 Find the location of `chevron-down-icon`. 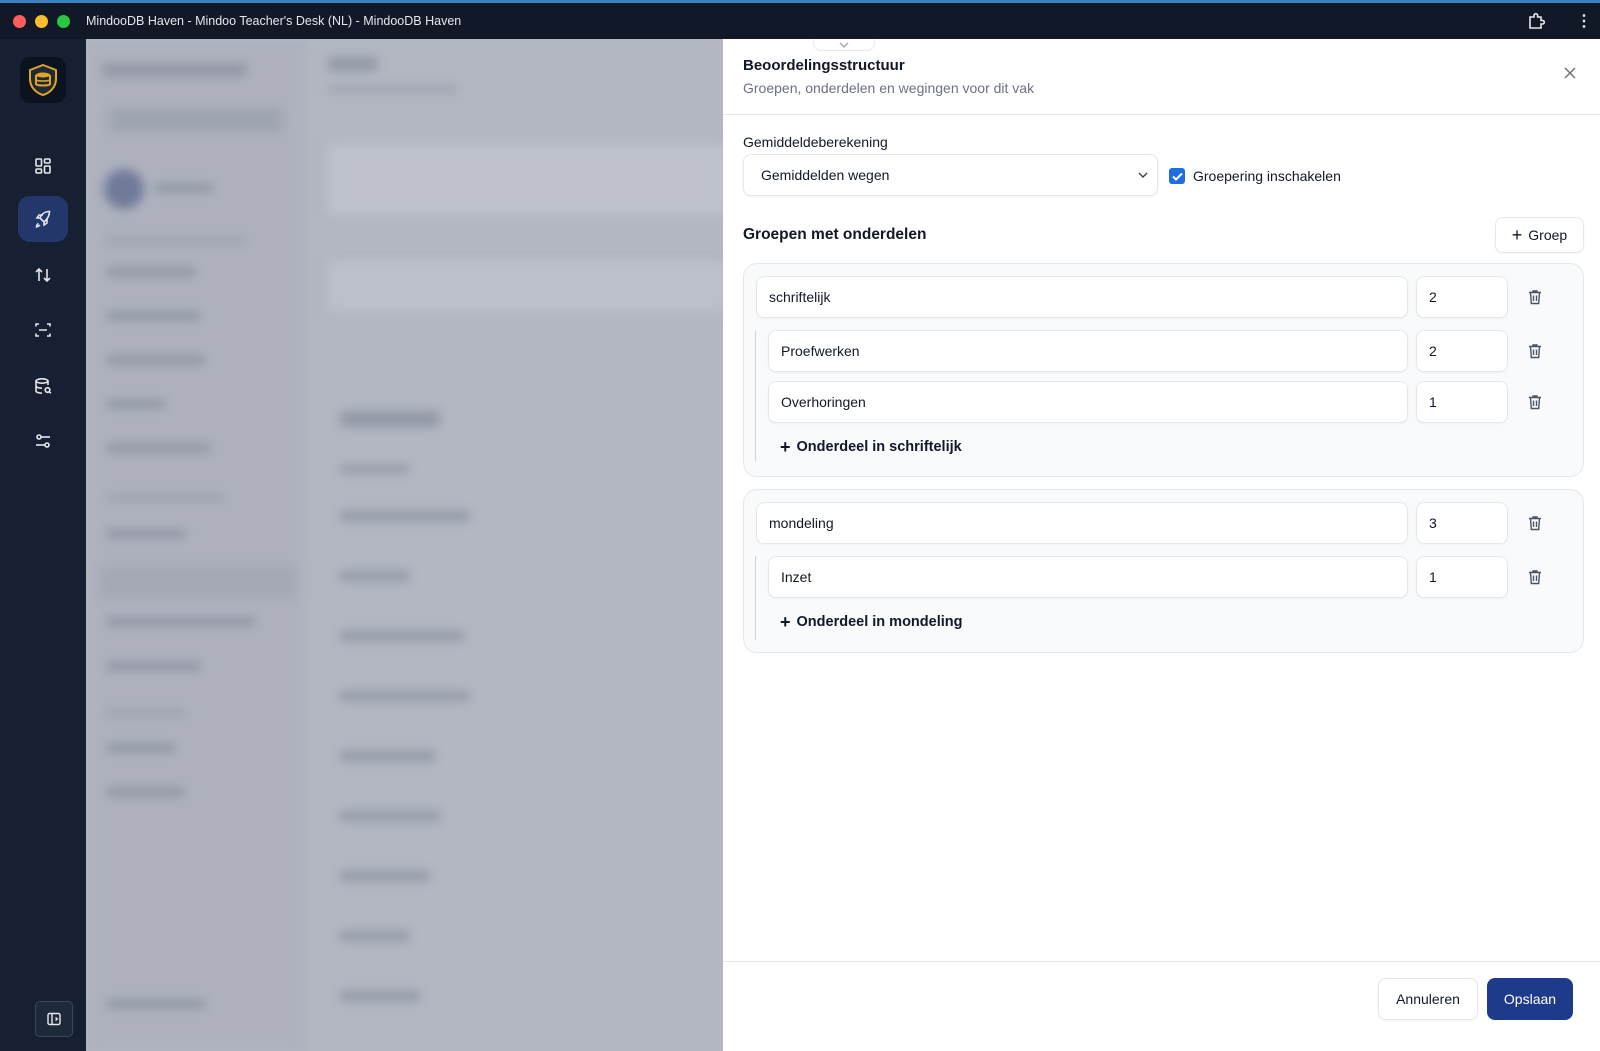

chevron-down-icon is located at coordinates (1143, 175).